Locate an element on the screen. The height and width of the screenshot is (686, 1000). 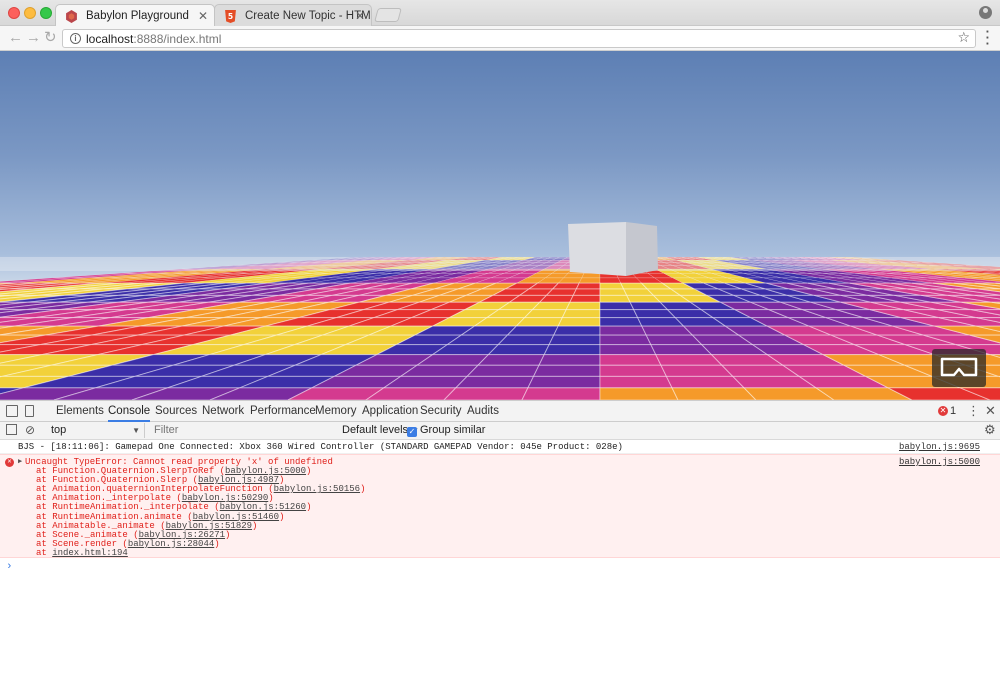
window-close-button is located at coordinates (14, 13).